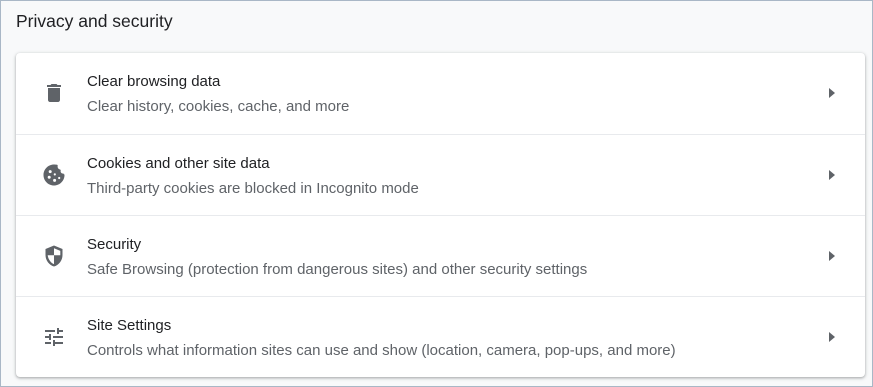 This screenshot has height=387, width=873. What do you see at coordinates (54, 337) in the screenshot?
I see `tune-icon` at bounding box center [54, 337].